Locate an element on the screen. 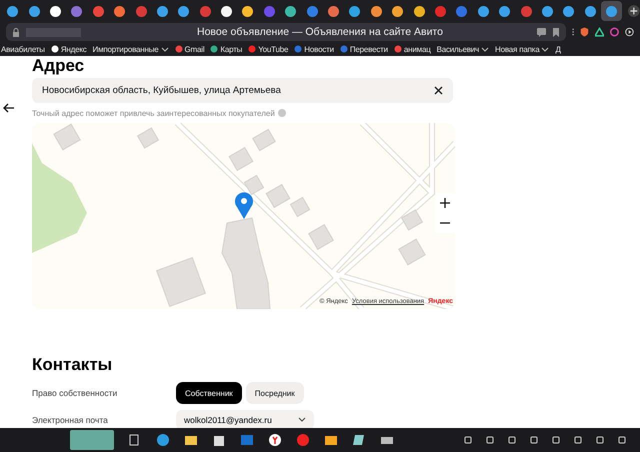  field-label: Право собственности is located at coordinates (75, 393).